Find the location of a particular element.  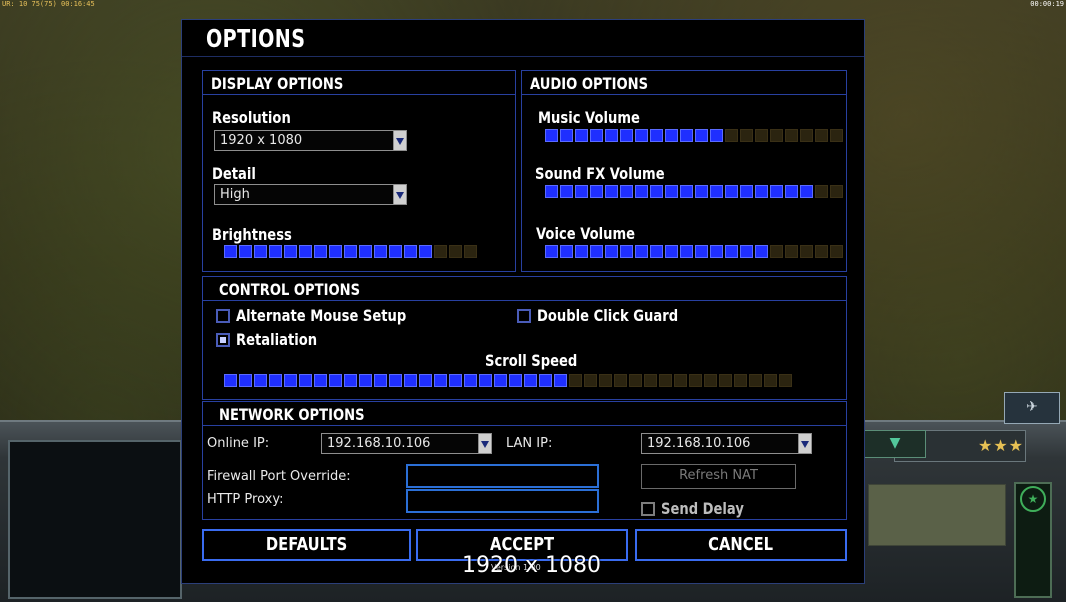

double-click-guard-checkbox: Double Click Guard is located at coordinates (613, 315).